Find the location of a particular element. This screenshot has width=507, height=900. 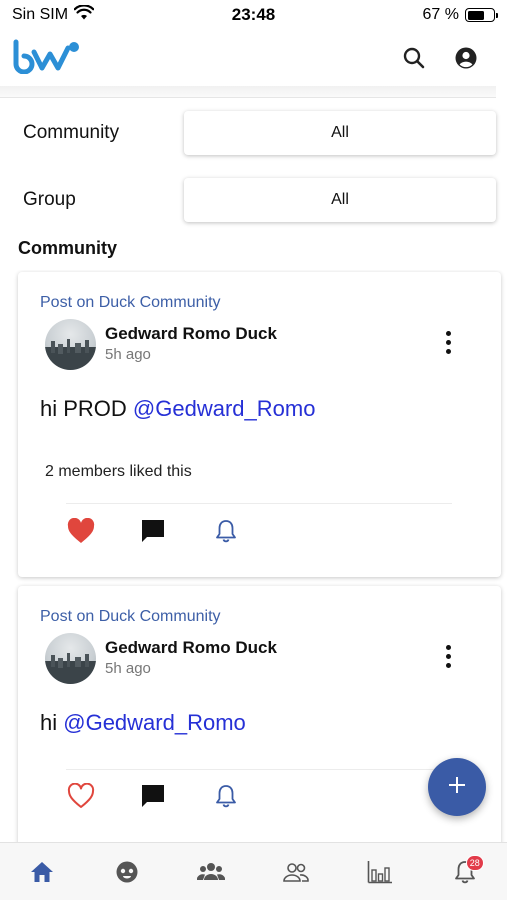

post-body: hi PROD @Gedward_Romo is located at coordinates (177, 409).